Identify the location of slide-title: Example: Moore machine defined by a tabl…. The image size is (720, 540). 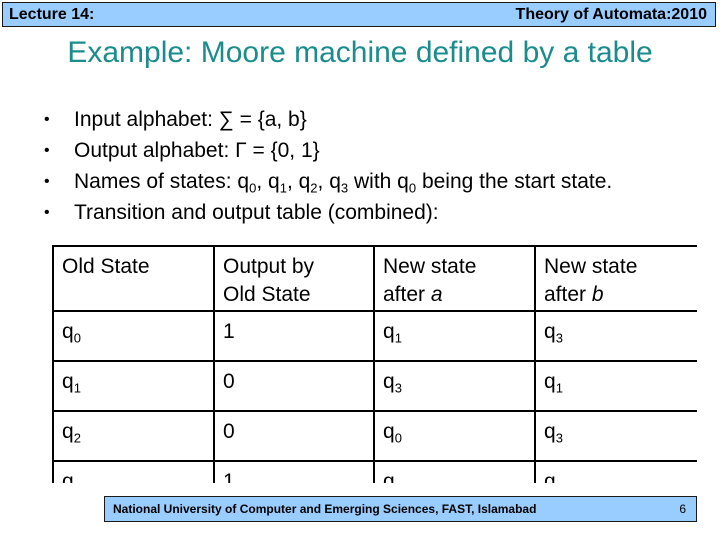
(360, 52).